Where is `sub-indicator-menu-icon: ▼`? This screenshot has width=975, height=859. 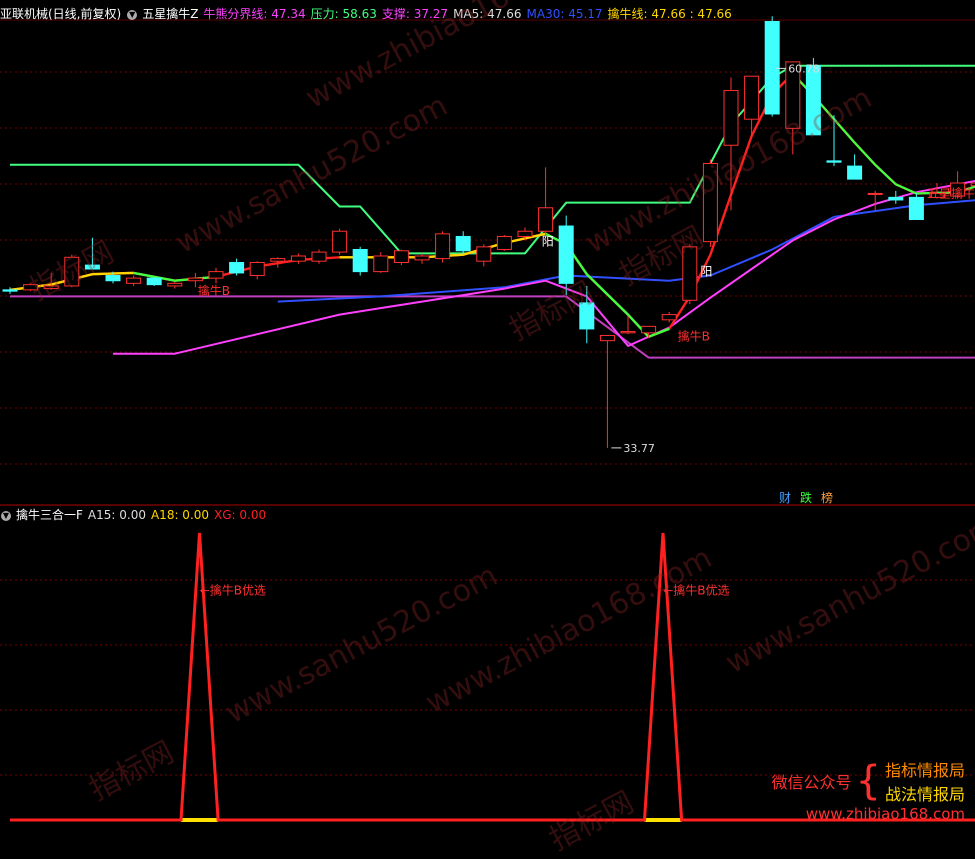 sub-indicator-menu-icon: ▼ is located at coordinates (6, 515).